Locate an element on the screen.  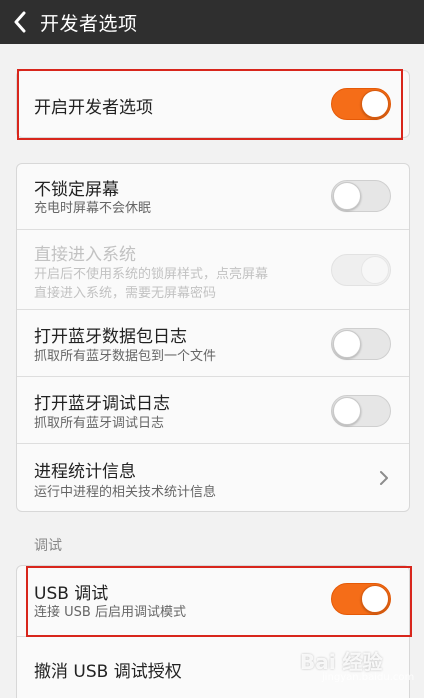
setting-row-no-lock: 不锁定屏幕 充电时屏幕不会休眠 is located at coordinates (213, 196).